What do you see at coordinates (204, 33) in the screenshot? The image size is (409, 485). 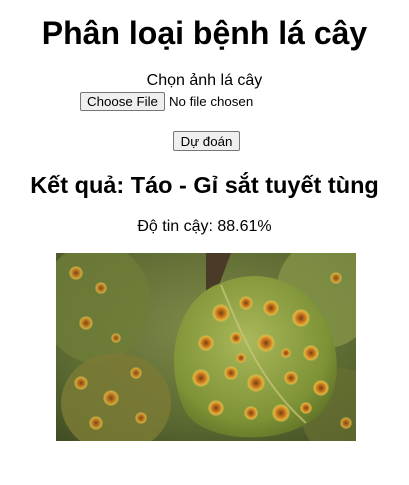 I see `page-title: Phân loại bệnh lá cây` at bounding box center [204, 33].